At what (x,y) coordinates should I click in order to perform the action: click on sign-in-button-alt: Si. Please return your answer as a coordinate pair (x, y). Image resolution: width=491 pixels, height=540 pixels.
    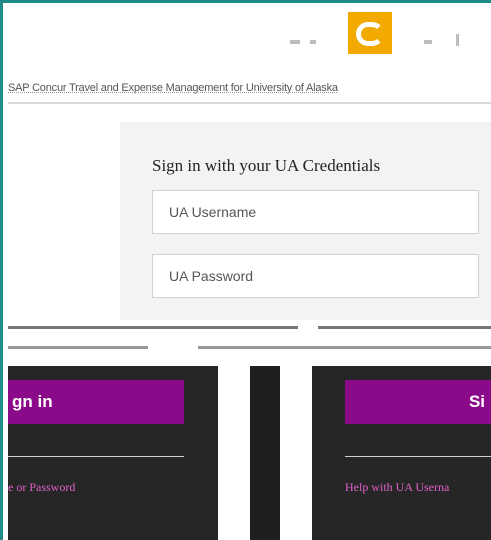
    Looking at the image, I should click on (418, 402).